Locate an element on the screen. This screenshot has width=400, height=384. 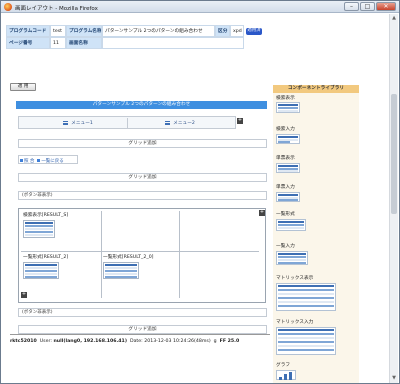
library-thumb-single-display is located at coordinates (288, 168).